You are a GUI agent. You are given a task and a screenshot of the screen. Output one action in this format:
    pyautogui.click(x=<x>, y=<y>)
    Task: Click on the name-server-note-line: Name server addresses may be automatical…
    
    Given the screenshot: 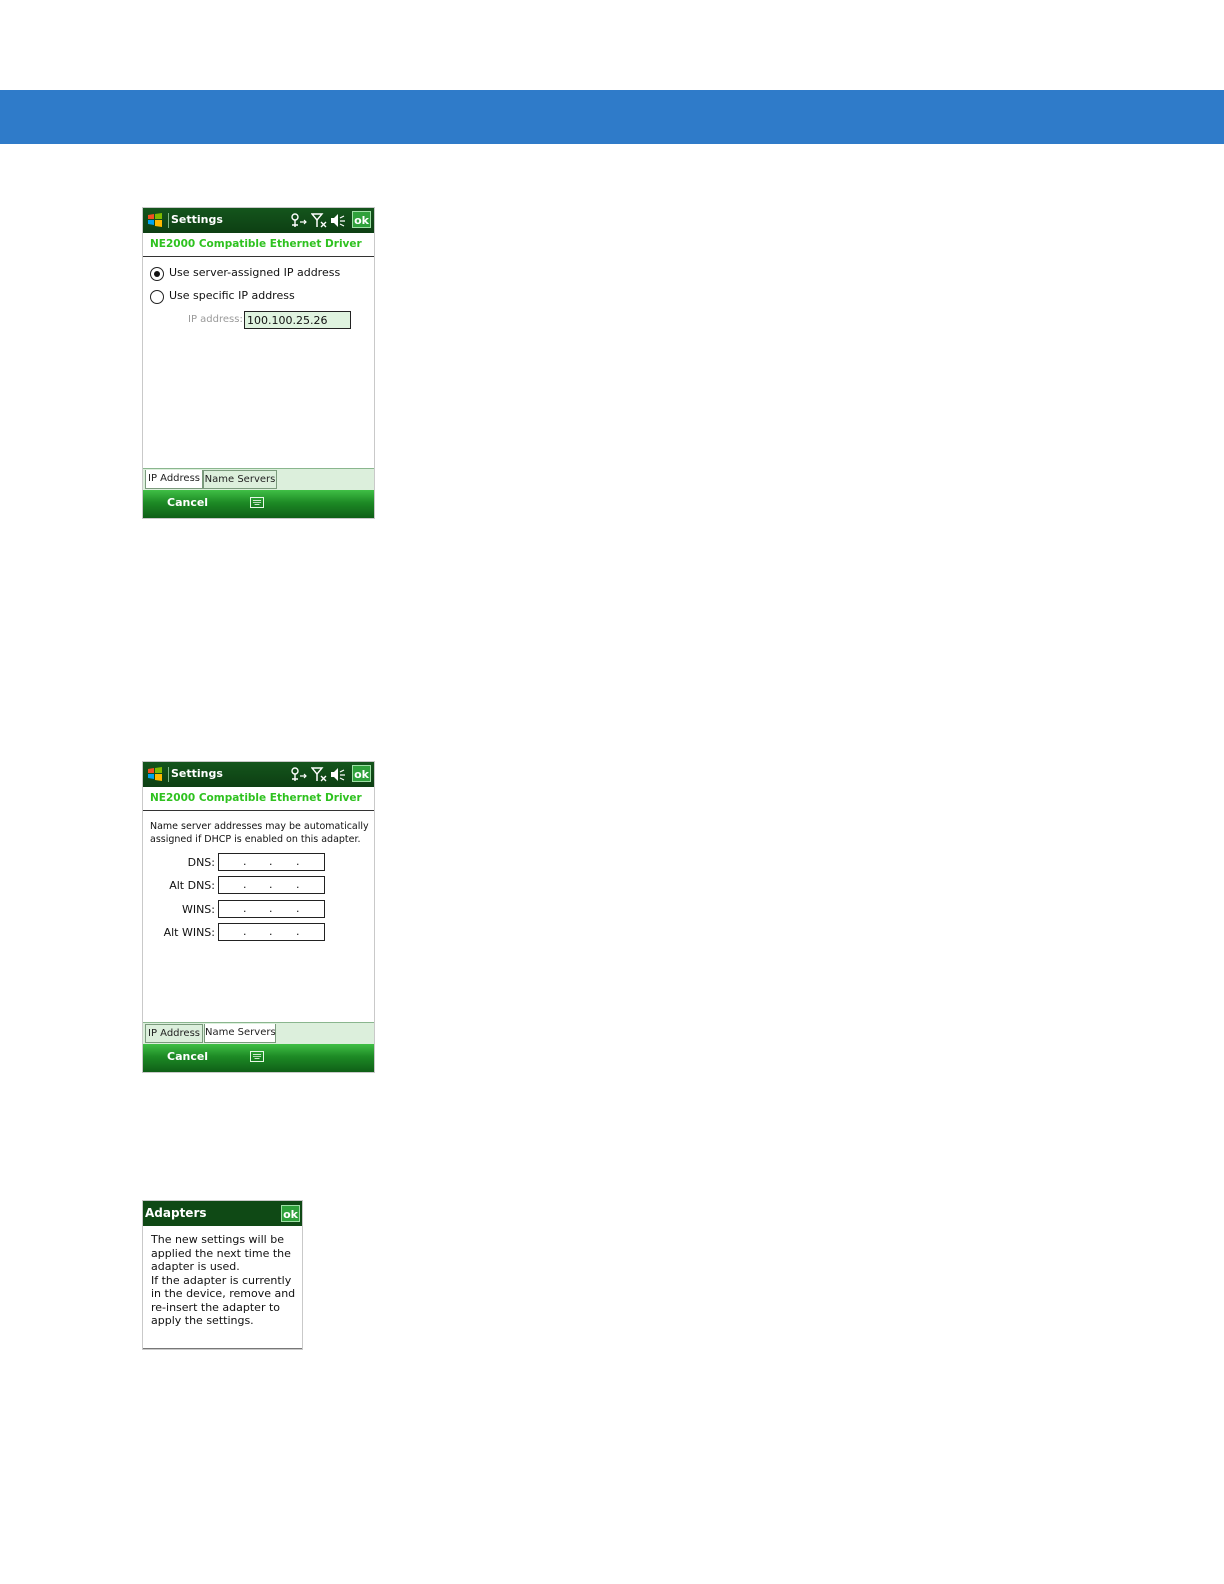 What is the action you would take?
    pyautogui.click(x=259, y=826)
    